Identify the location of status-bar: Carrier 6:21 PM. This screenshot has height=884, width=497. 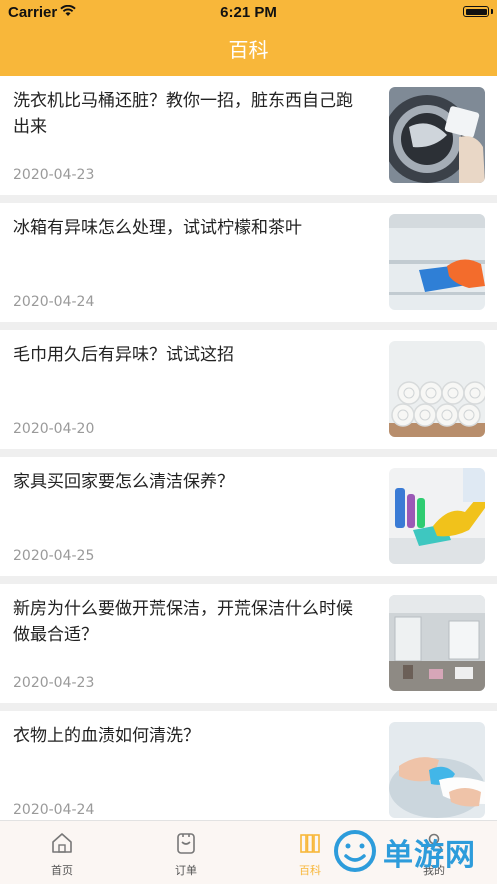
(248, 12).